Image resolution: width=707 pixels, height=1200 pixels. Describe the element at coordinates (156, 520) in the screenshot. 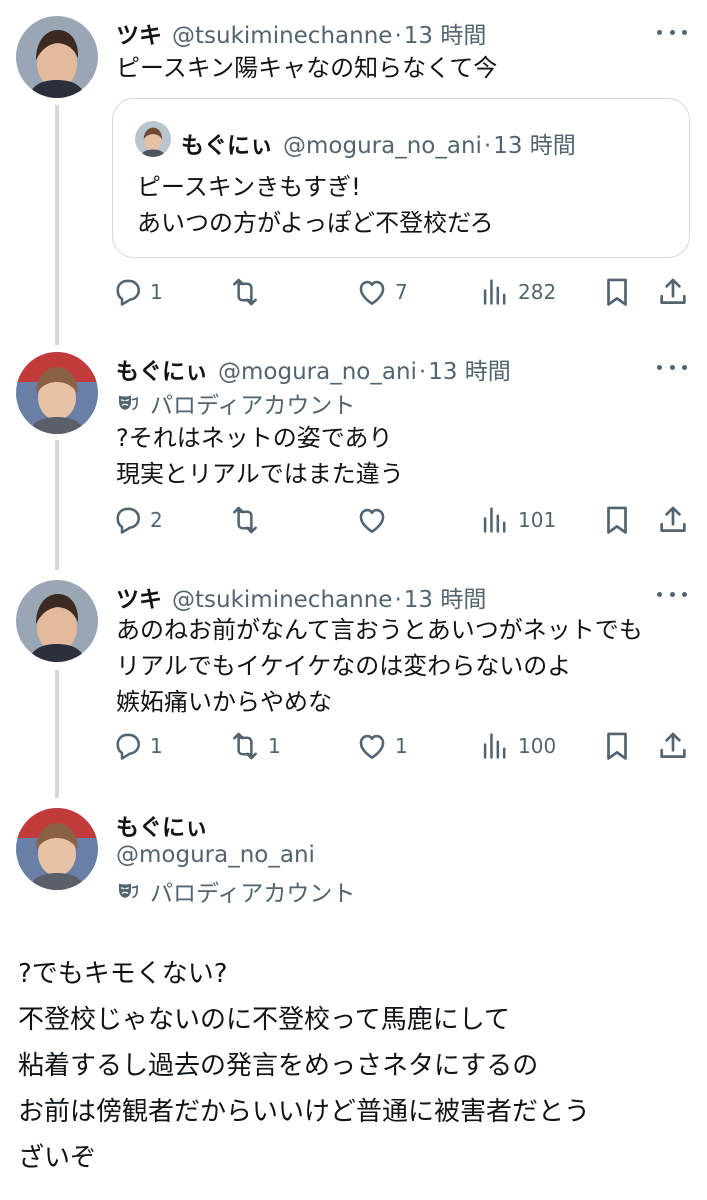

I see `reply-count: 2` at that location.